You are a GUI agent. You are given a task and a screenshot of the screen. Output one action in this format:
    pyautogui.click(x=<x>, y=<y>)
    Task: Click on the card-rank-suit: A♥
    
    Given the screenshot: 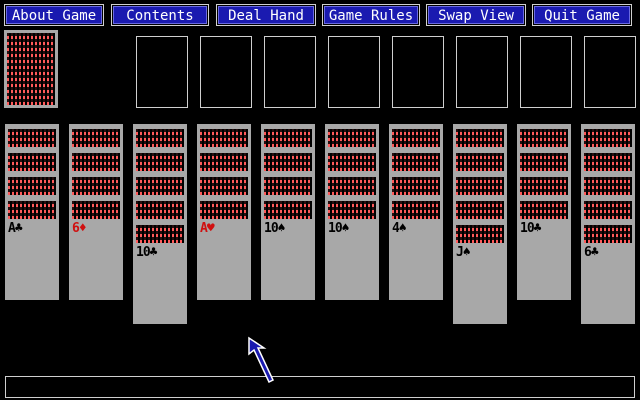 What is the action you would take?
    pyautogui.click(x=207, y=228)
    